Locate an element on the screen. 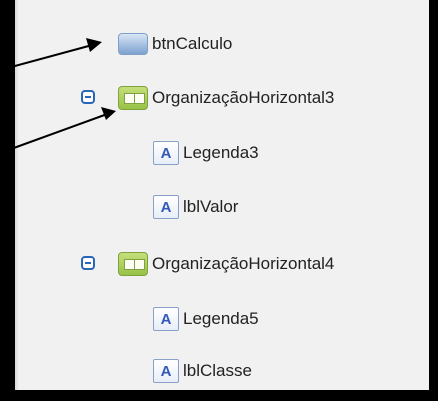  arrowhead-2-icon is located at coordinates (108, 113).